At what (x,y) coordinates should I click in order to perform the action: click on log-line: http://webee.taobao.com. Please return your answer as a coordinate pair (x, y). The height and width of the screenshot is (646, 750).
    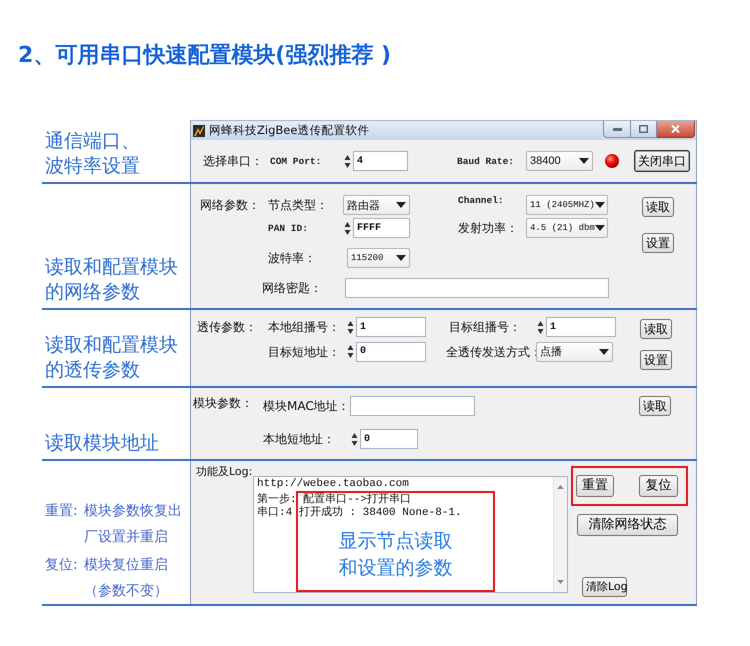
    Looking at the image, I should click on (333, 484).